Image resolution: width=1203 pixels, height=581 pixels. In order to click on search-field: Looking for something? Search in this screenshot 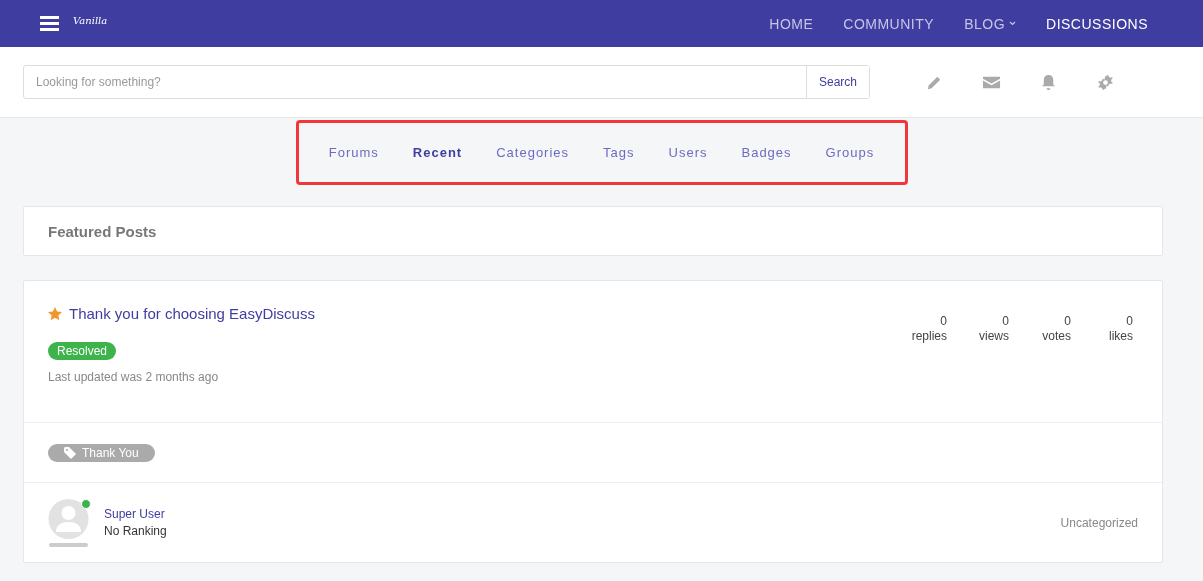, I will do `click(446, 82)`.